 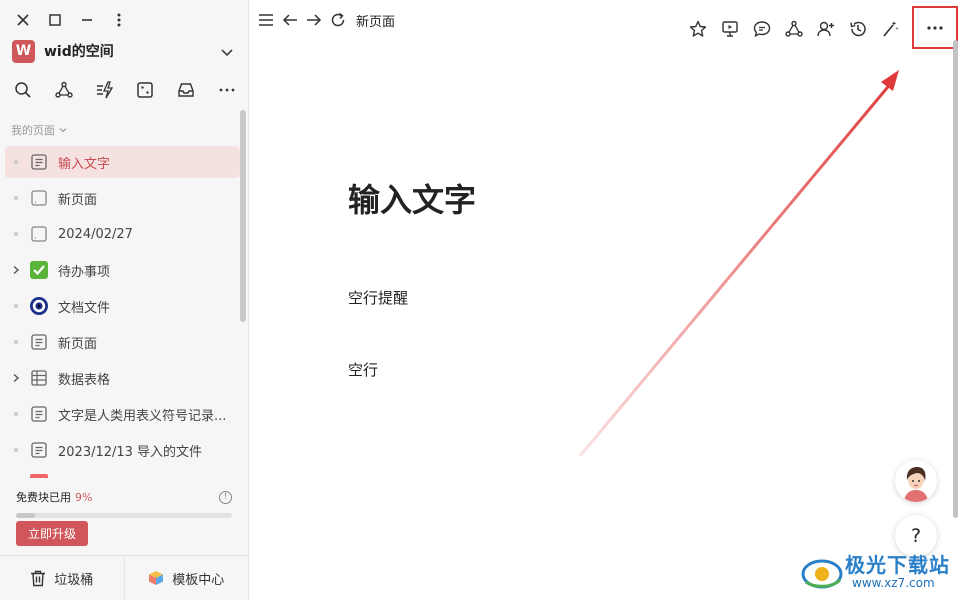 What do you see at coordinates (822, 574) in the screenshot?
I see `watermark-logo-icon` at bounding box center [822, 574].